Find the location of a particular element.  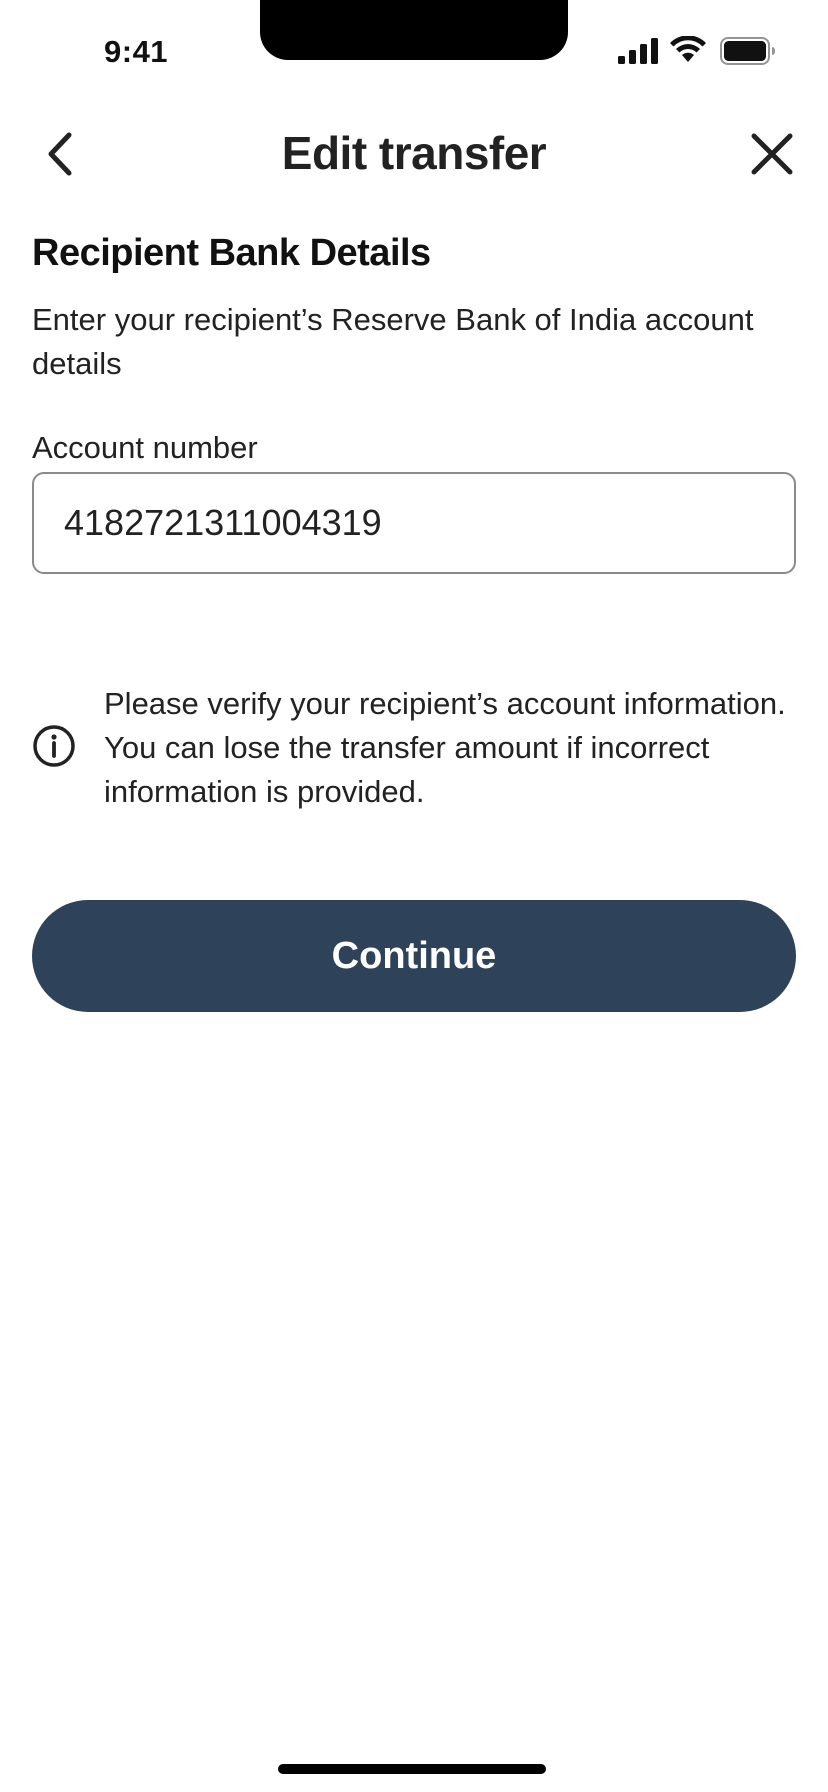

close-icon is located at coordinates (772, 154).